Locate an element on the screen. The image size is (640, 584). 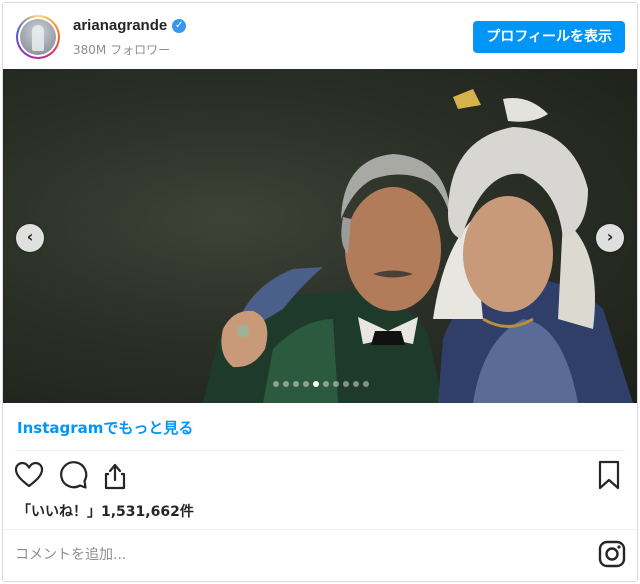
heart-icon is located at coordinates (29, 475).